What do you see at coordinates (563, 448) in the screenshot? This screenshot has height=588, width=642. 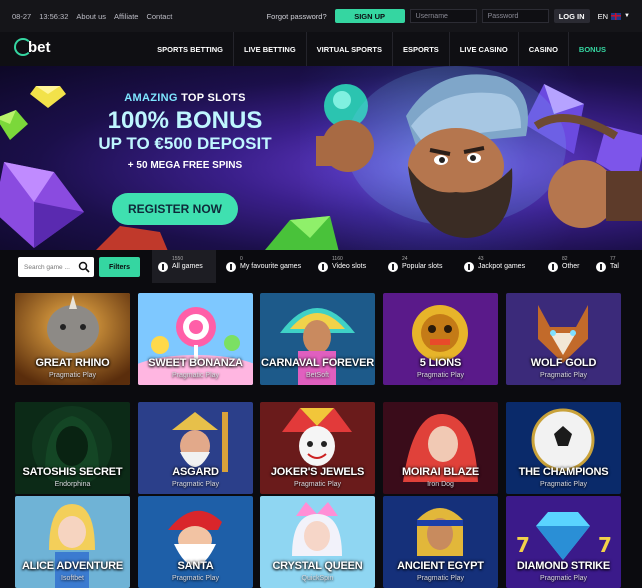 I see `game-tile: THE CHAMPIONS Pragmatic Play` at bounding box center [563, 448].